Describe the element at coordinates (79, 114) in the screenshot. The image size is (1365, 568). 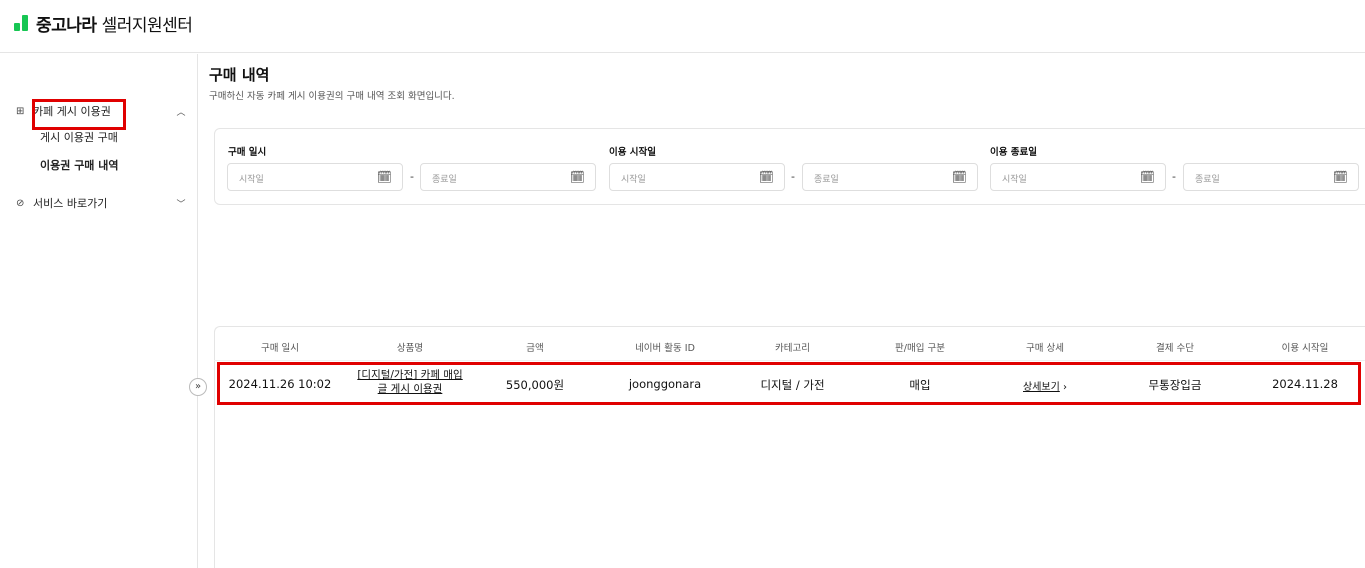
I see `highlight-box-sidebar` at that location.